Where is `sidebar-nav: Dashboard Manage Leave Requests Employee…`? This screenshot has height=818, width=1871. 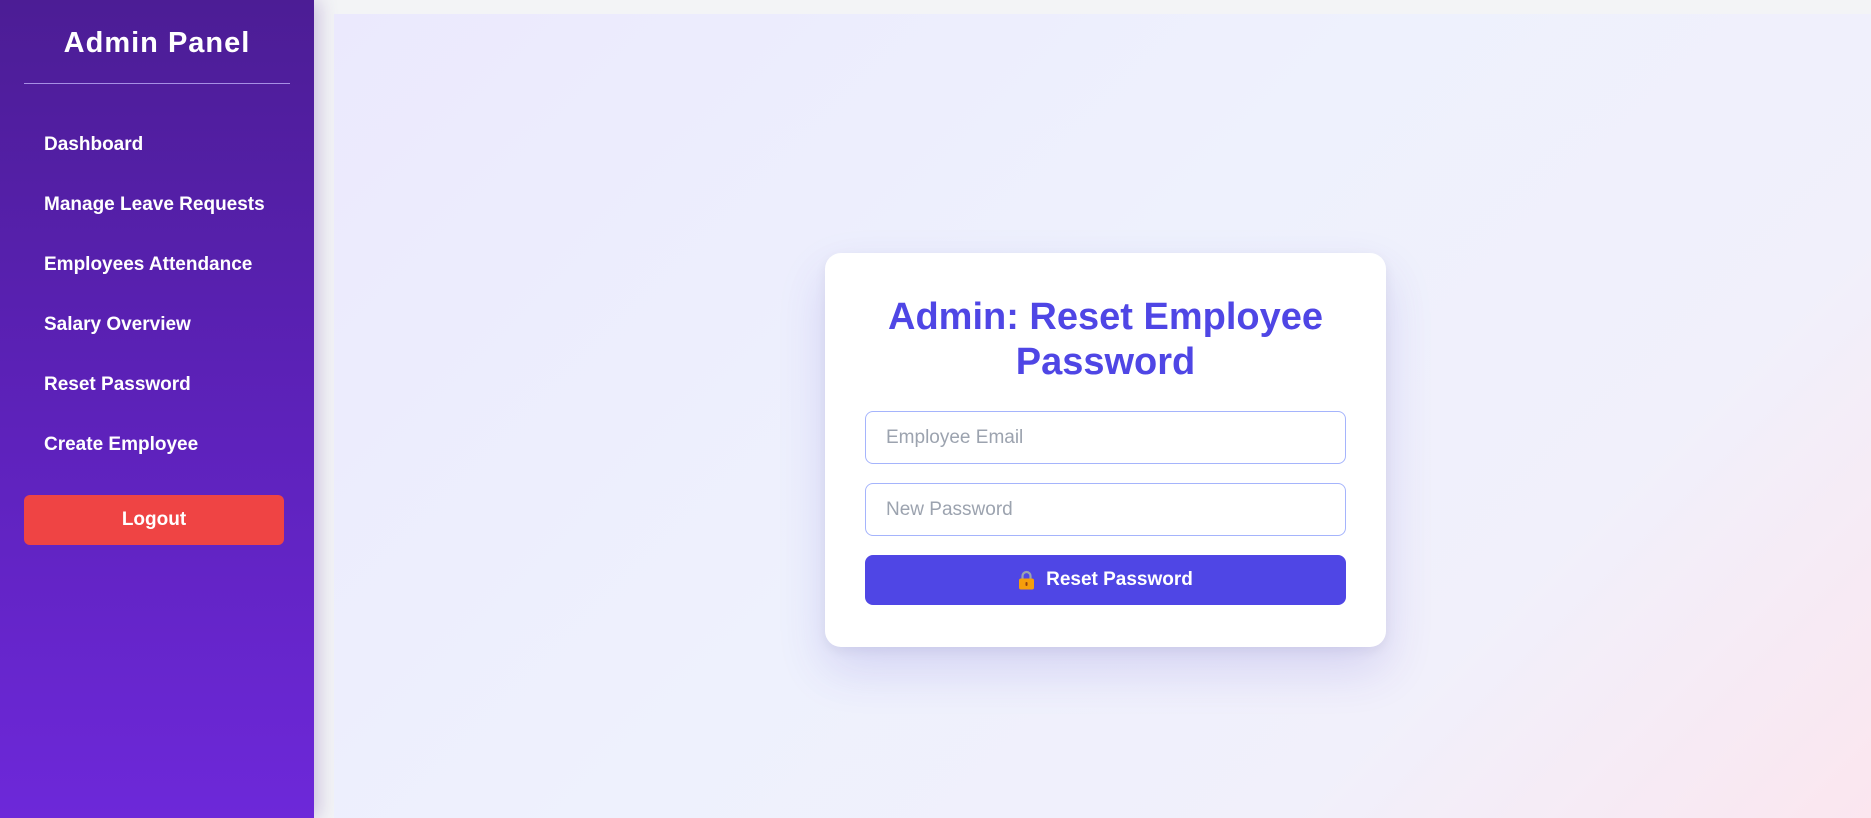
sidebar-nav: Dashboard Manage Leave Requests Employee… is located at coordinates (157, 337).